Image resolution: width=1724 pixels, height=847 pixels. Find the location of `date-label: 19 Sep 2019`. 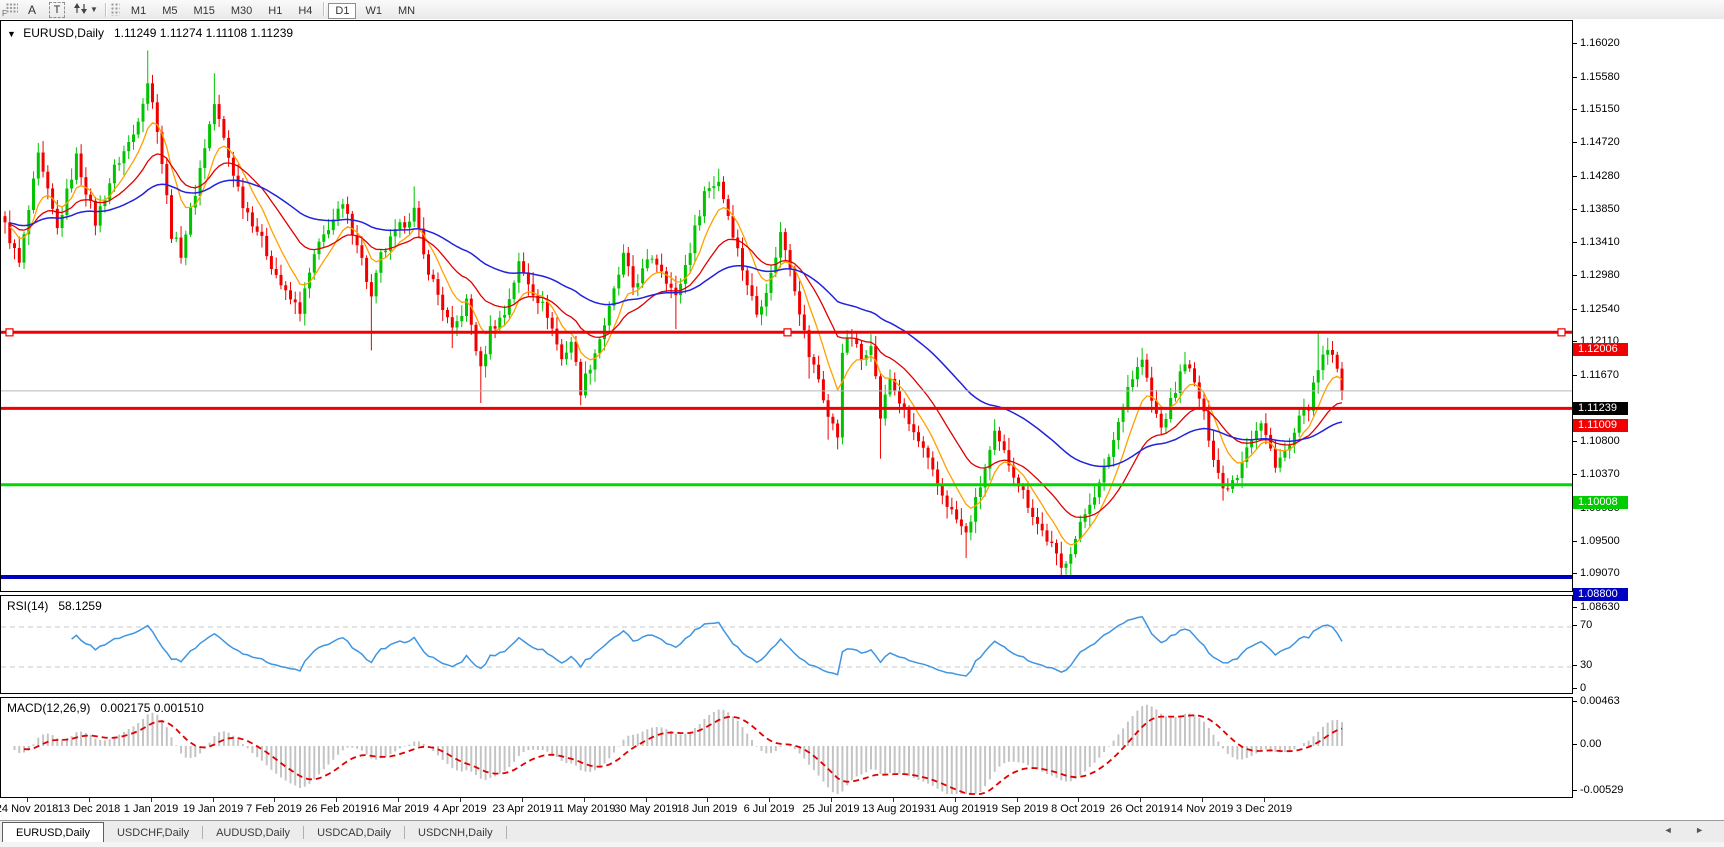

date-label: 19 Sep 2019 is located at coordinates (1017, 809).